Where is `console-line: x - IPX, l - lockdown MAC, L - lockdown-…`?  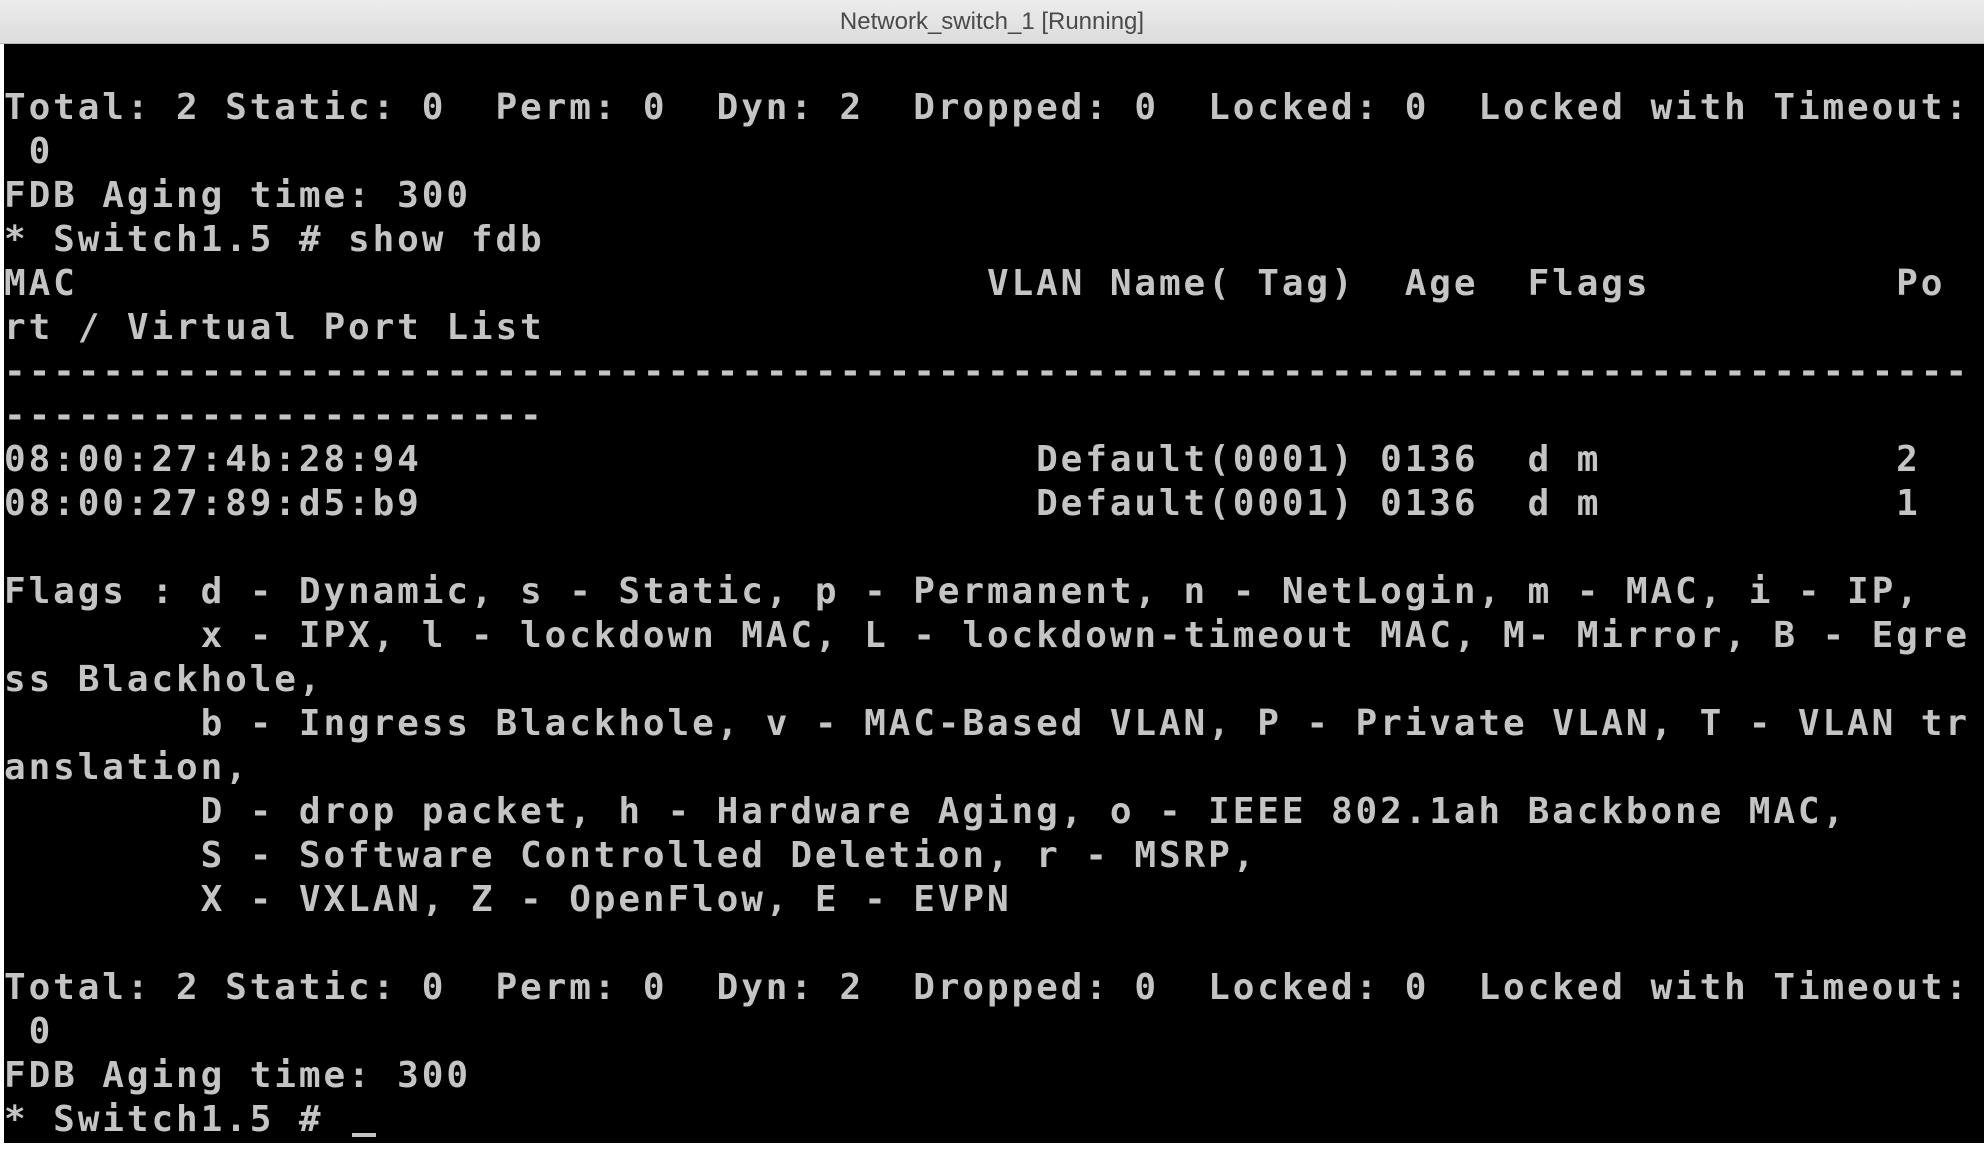
console-line: x - IPX, l - lockdown MAC, L - lockdown-… is located at coordinates (987, 635).